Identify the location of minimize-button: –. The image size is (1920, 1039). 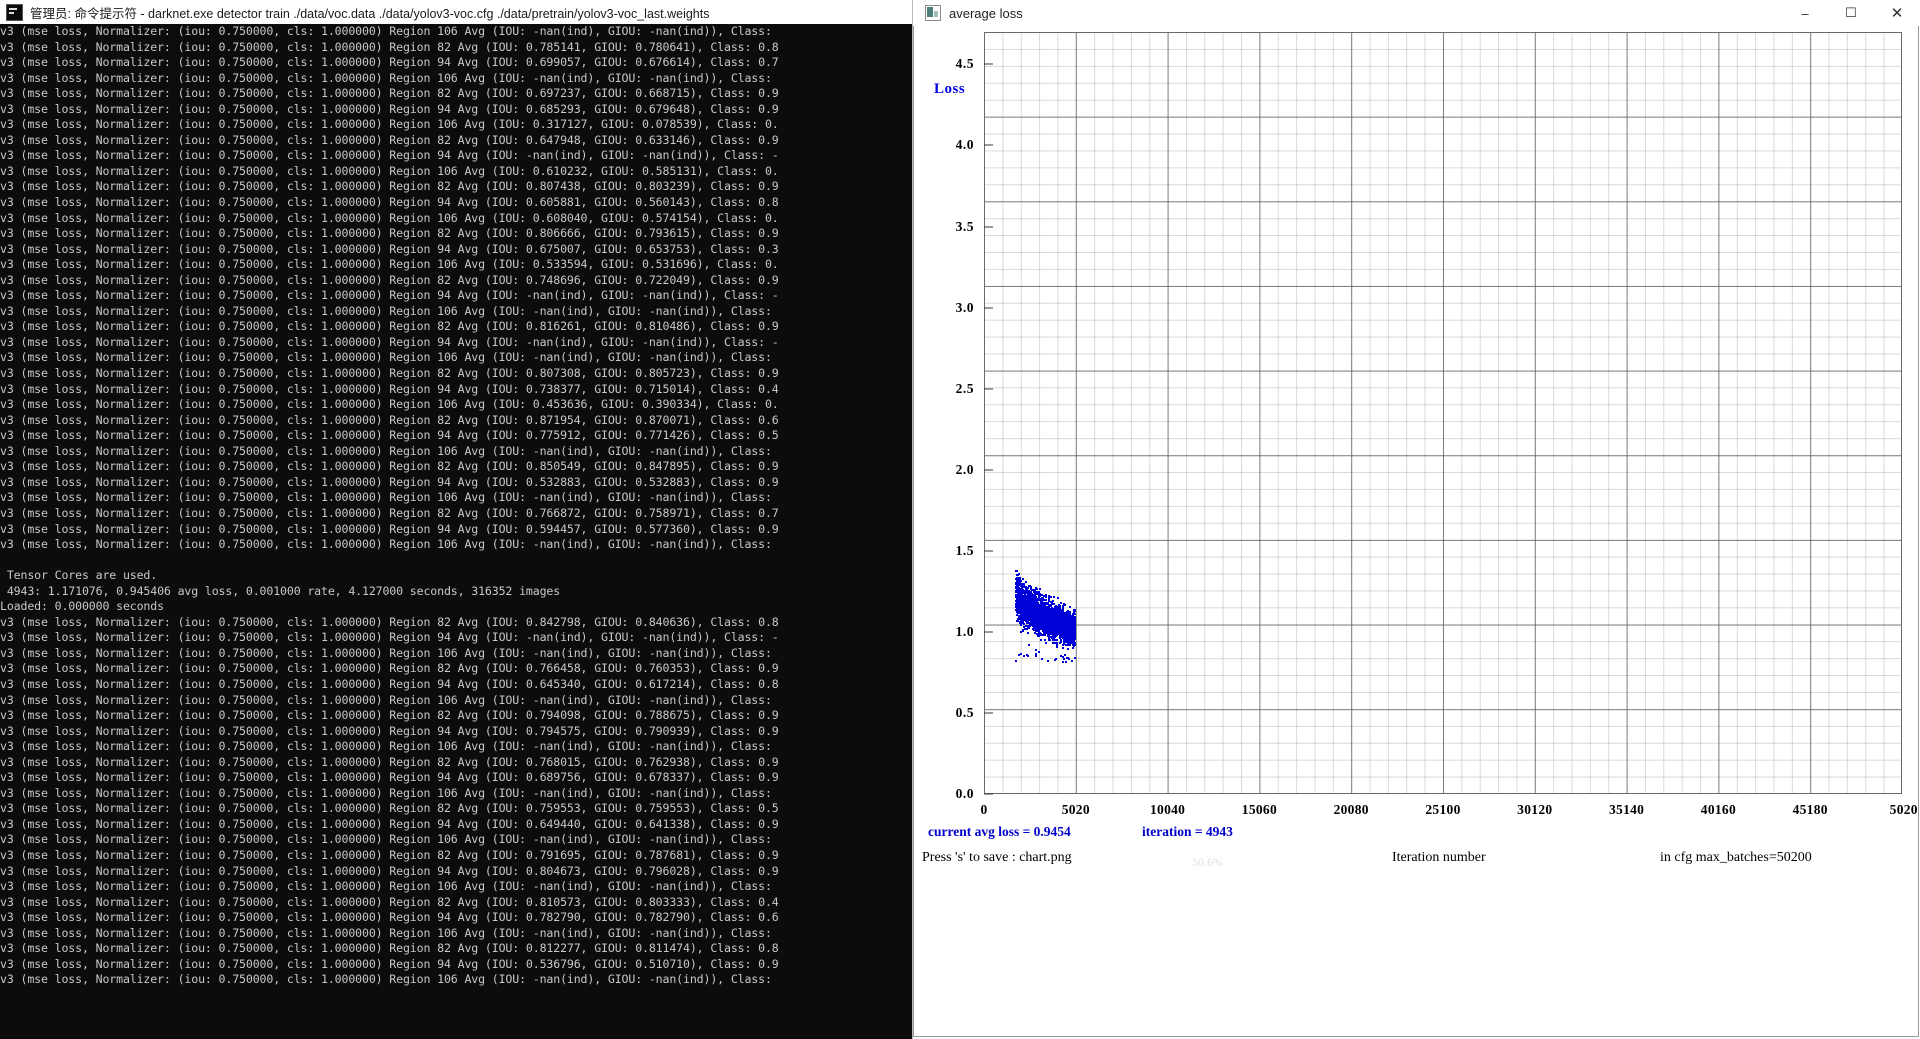
(1805, 13).